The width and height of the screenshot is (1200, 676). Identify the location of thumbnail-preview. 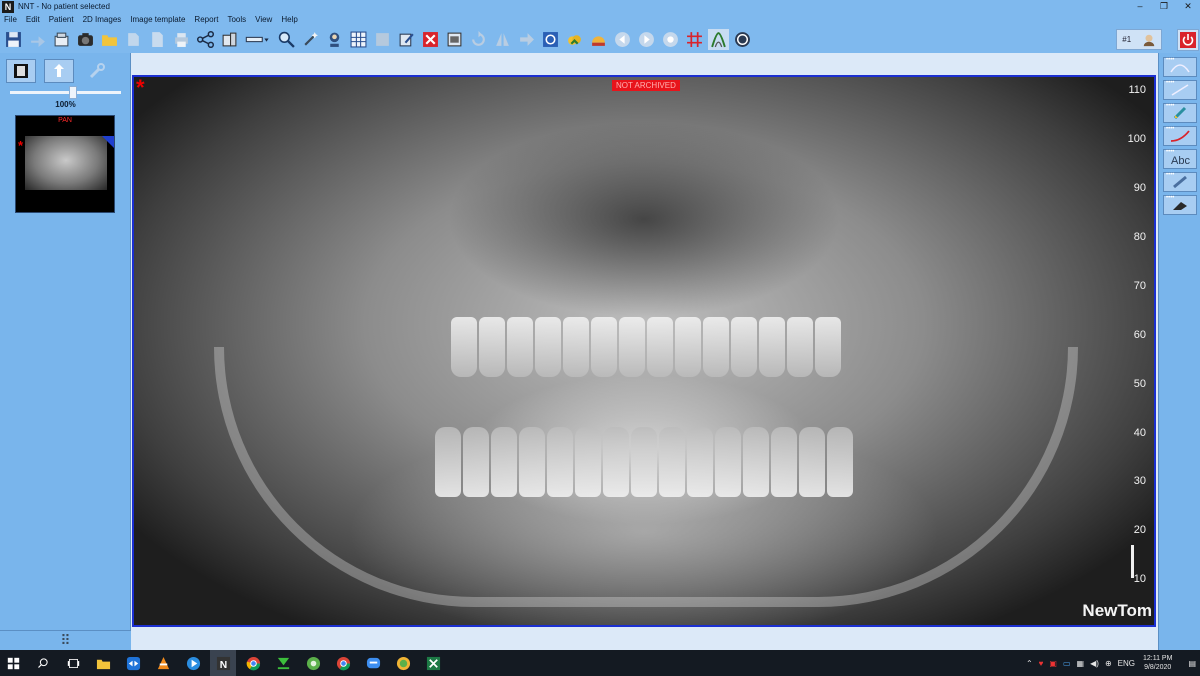
(66, 163).